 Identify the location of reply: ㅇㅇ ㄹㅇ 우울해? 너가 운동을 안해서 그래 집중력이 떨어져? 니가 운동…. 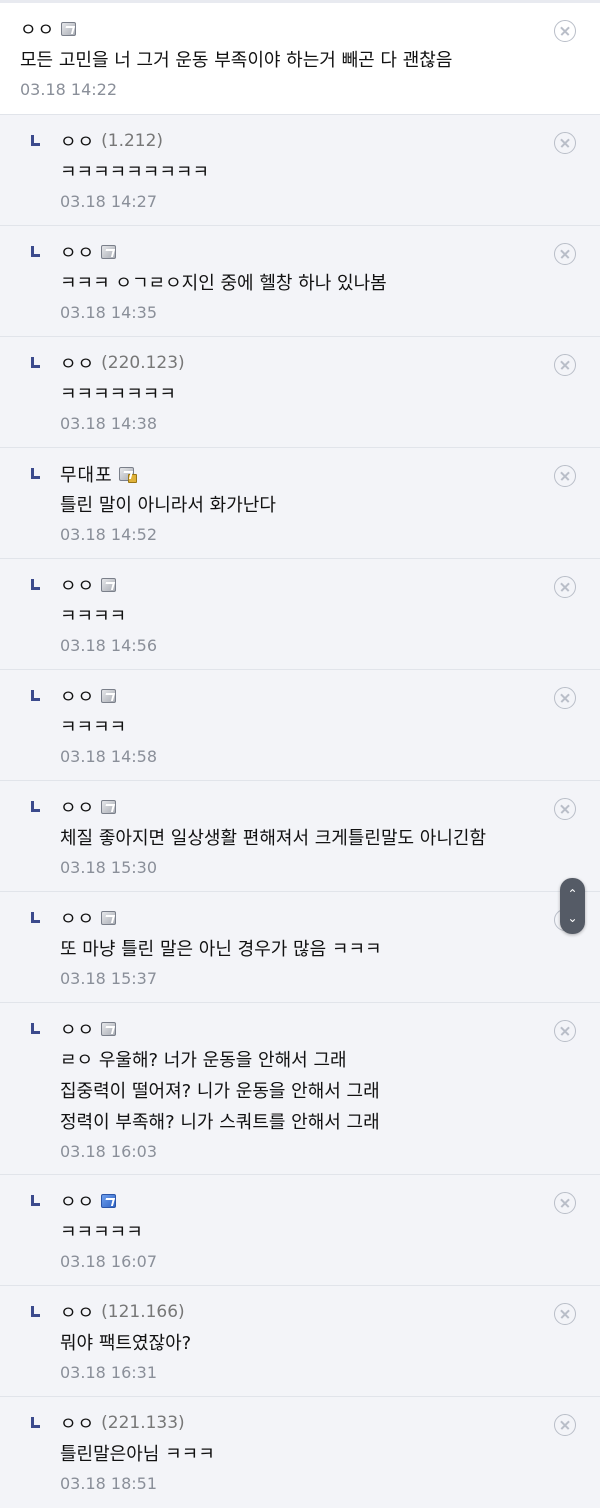
(300, 1089).